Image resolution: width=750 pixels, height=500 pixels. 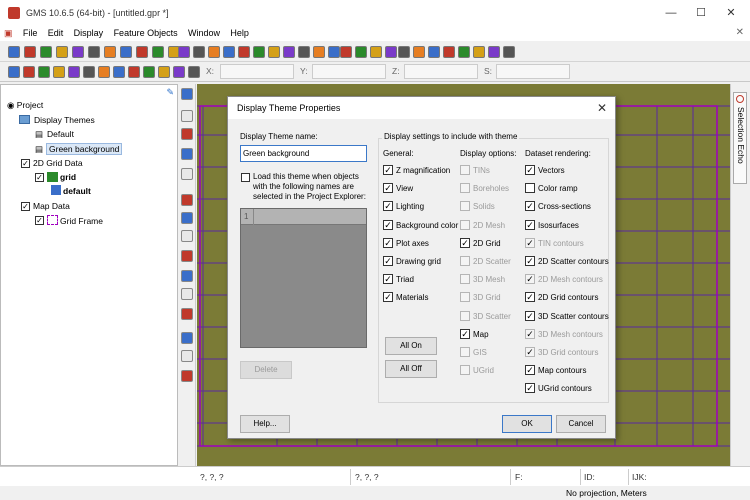 What do you see at coordinates (731, 13) in the screenshot?
I see `close-window-button: ✕` at bounding box center [731, 13].